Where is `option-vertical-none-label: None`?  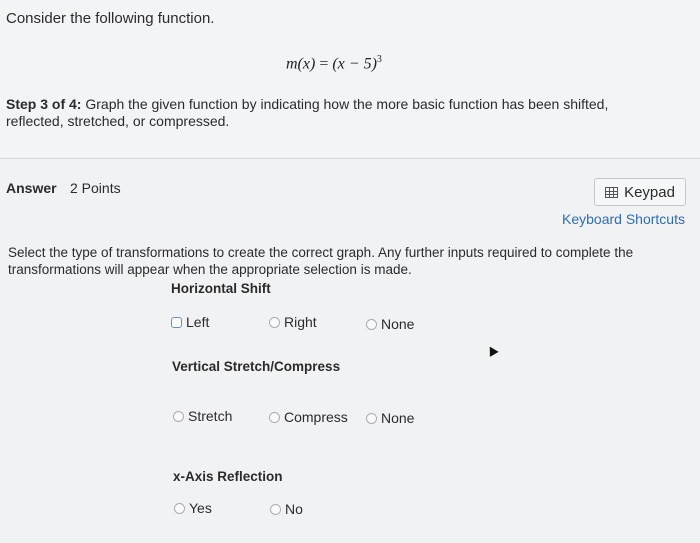
option-vertical-none-label: None is located at coordinates (398, 418).